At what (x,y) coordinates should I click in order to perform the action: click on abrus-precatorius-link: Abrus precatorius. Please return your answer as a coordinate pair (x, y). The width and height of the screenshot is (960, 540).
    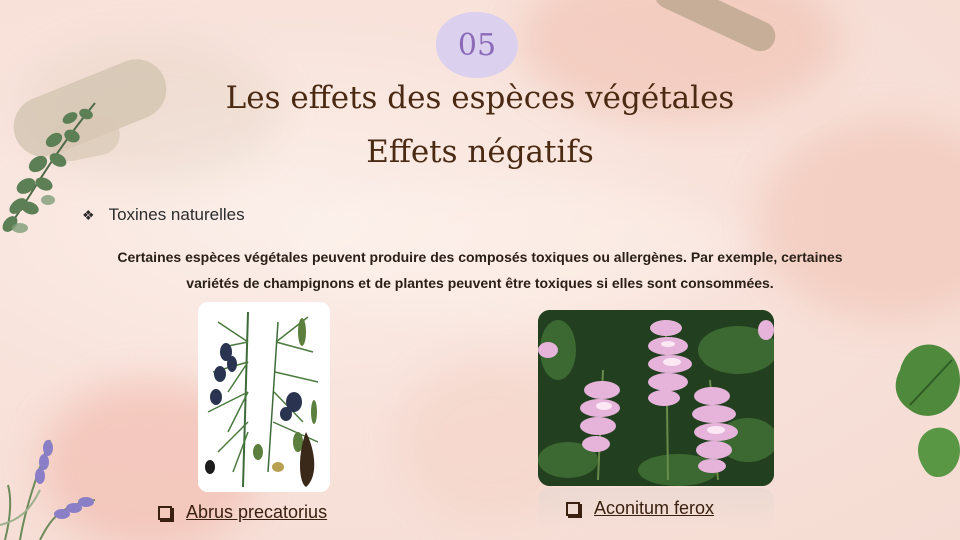
    Looking at the image, I should click on (256, 512).